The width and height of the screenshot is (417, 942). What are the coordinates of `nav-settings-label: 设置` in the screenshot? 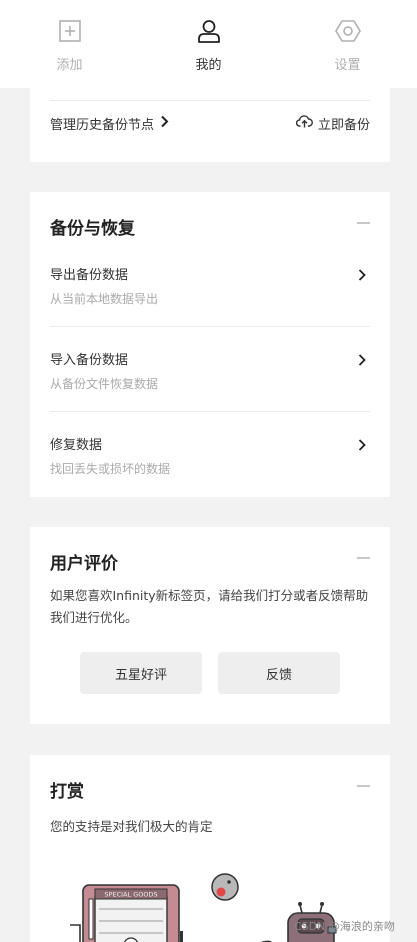 It's located at (347, 65).